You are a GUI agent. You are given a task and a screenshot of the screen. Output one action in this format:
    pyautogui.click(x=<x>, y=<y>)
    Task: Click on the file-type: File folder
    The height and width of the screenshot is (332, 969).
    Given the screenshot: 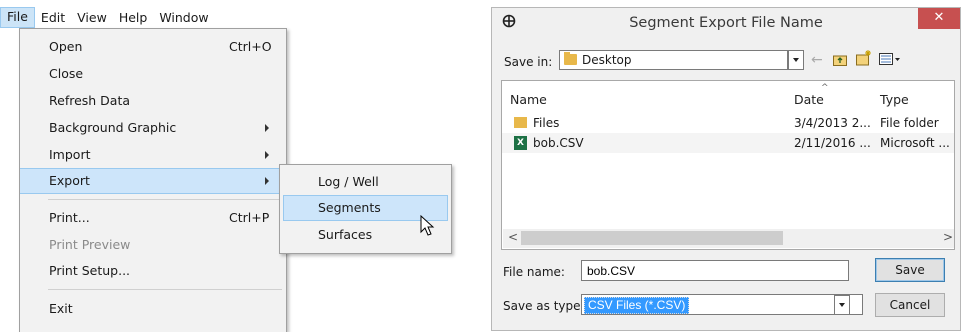 What is the action you would take?
    pyautogui.click(x=909, y=123)
    